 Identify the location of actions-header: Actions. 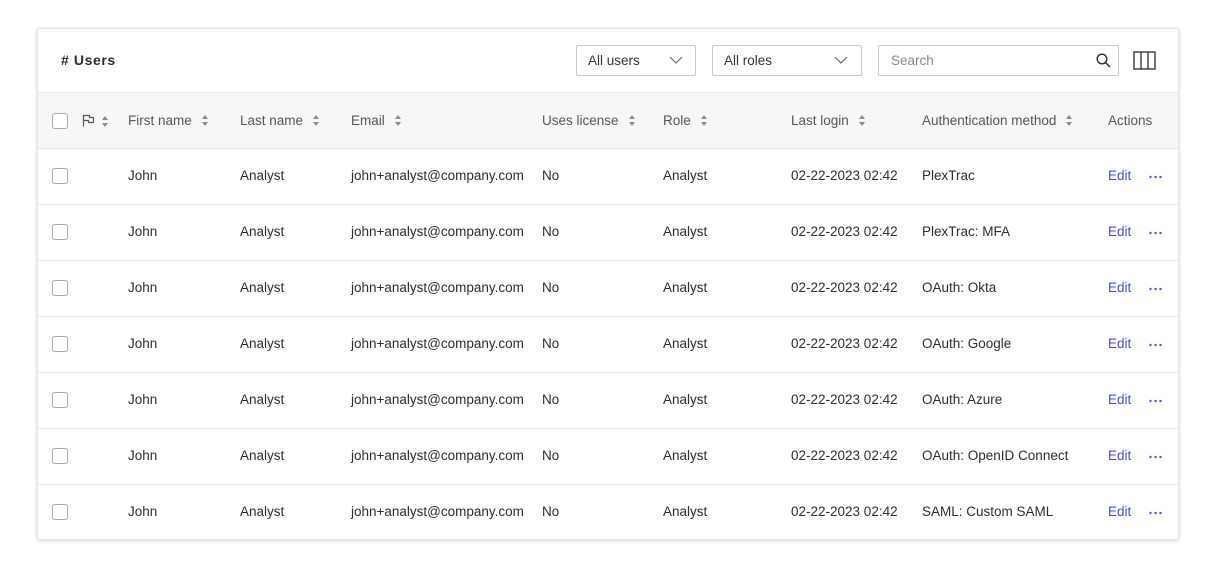
(1130, 120).